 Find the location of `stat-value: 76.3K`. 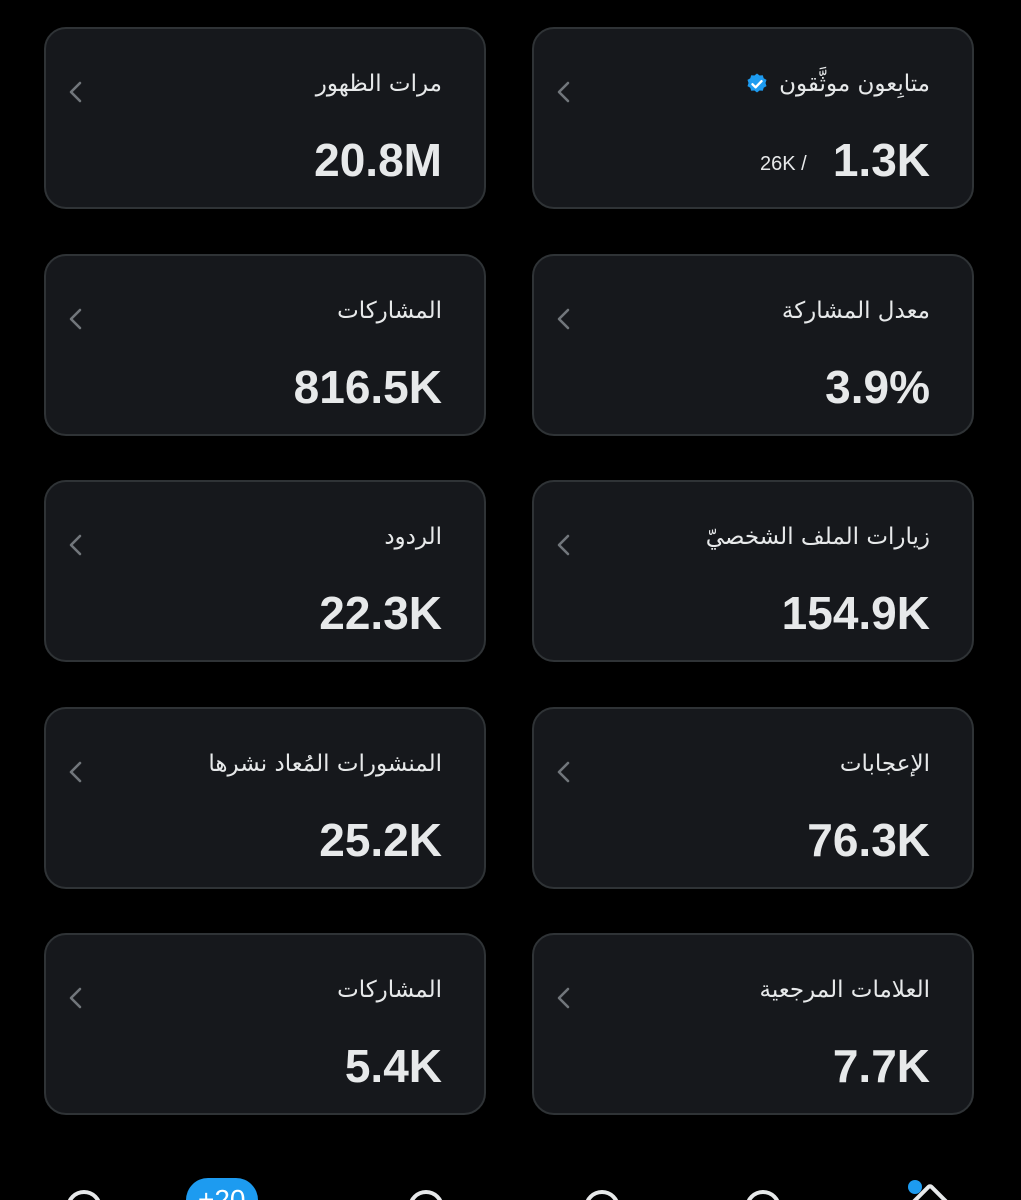

stat-value: 76.3K is located at coordinates (868, 840).